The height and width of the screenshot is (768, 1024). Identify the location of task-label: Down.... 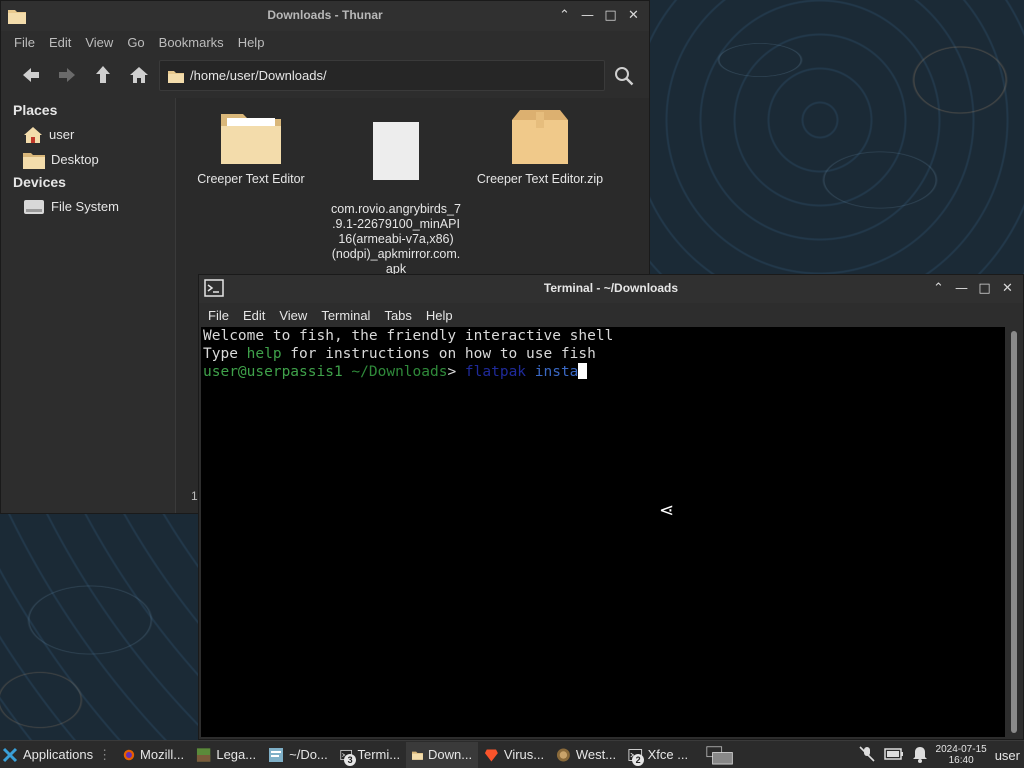
(450, 754).